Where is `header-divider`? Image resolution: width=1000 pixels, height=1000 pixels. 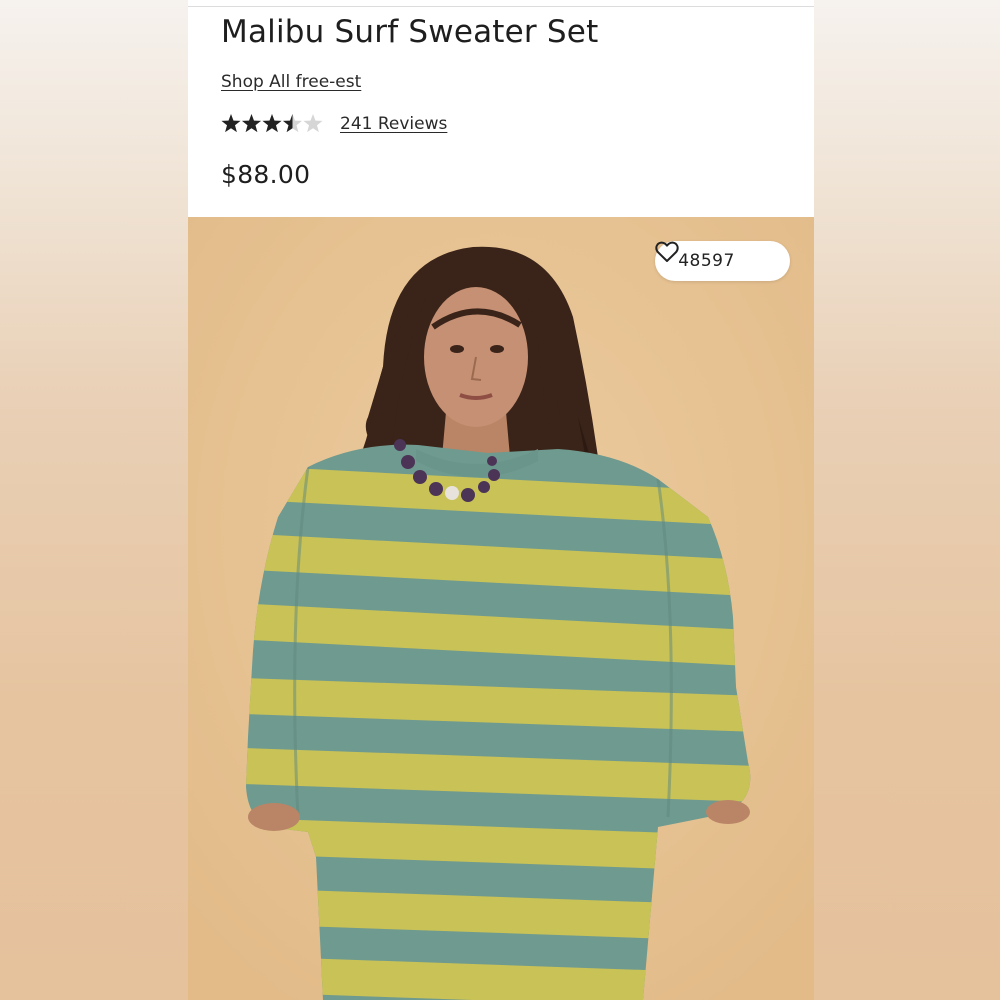 header-divider is located at coordinates (501, 6).